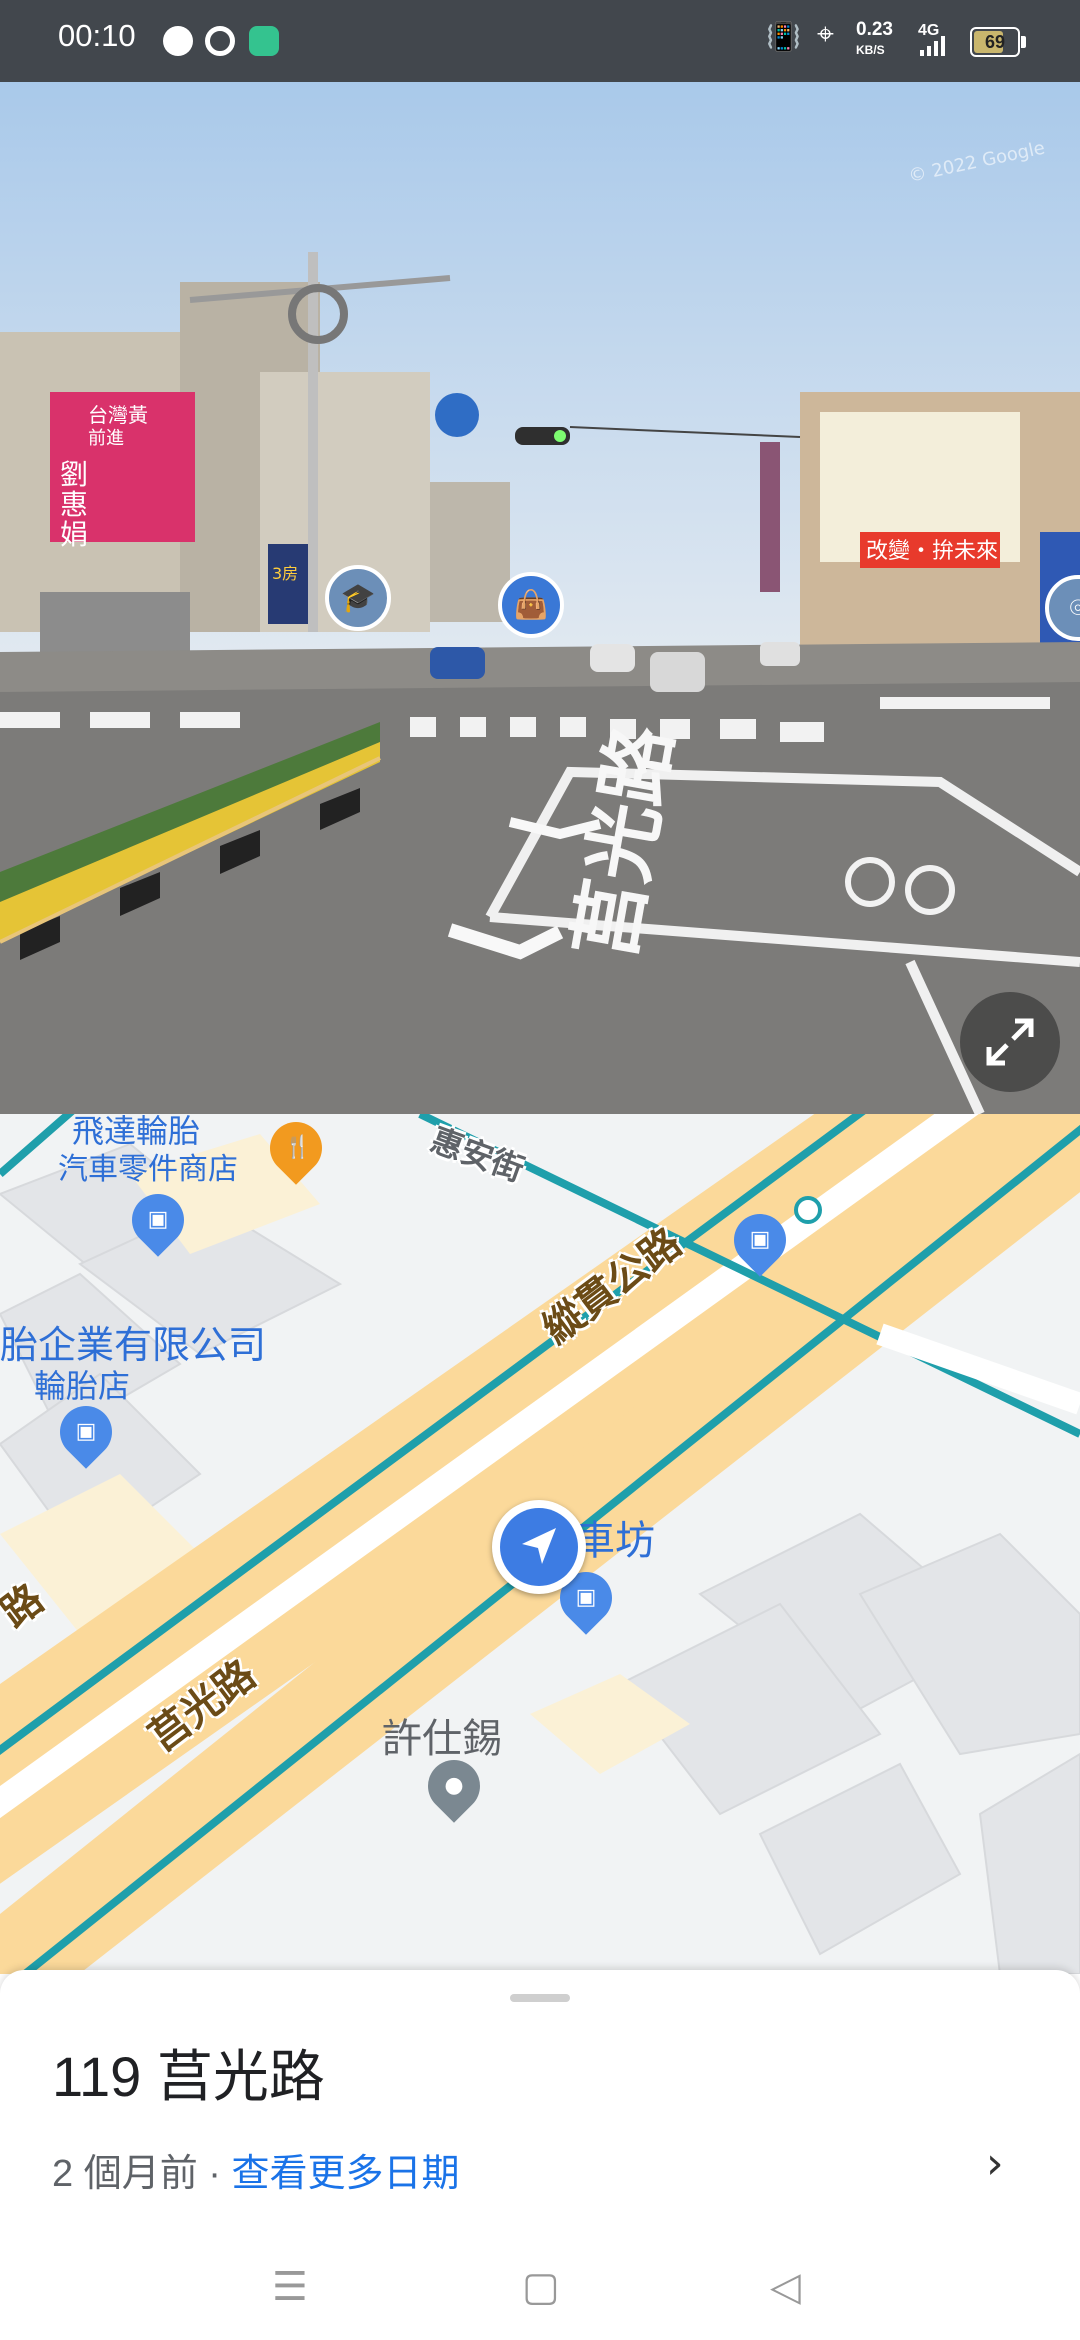 The height and width of the screenshot is (2340, 1080). I want to click on line-app-icon, so click(178, 41).